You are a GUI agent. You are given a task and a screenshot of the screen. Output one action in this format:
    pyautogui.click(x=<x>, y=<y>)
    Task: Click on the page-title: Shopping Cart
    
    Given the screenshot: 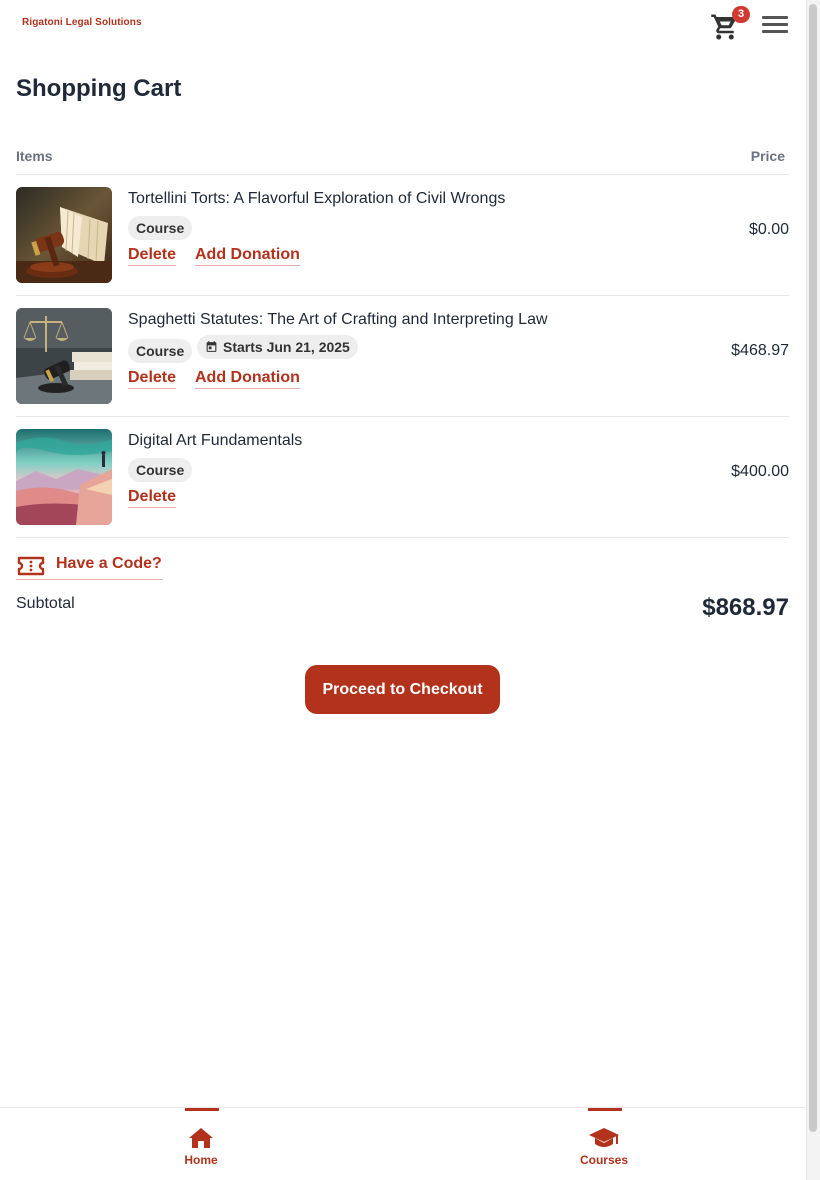 What is the action you would take?
    pyautogui.click(x=99, y=88)
    